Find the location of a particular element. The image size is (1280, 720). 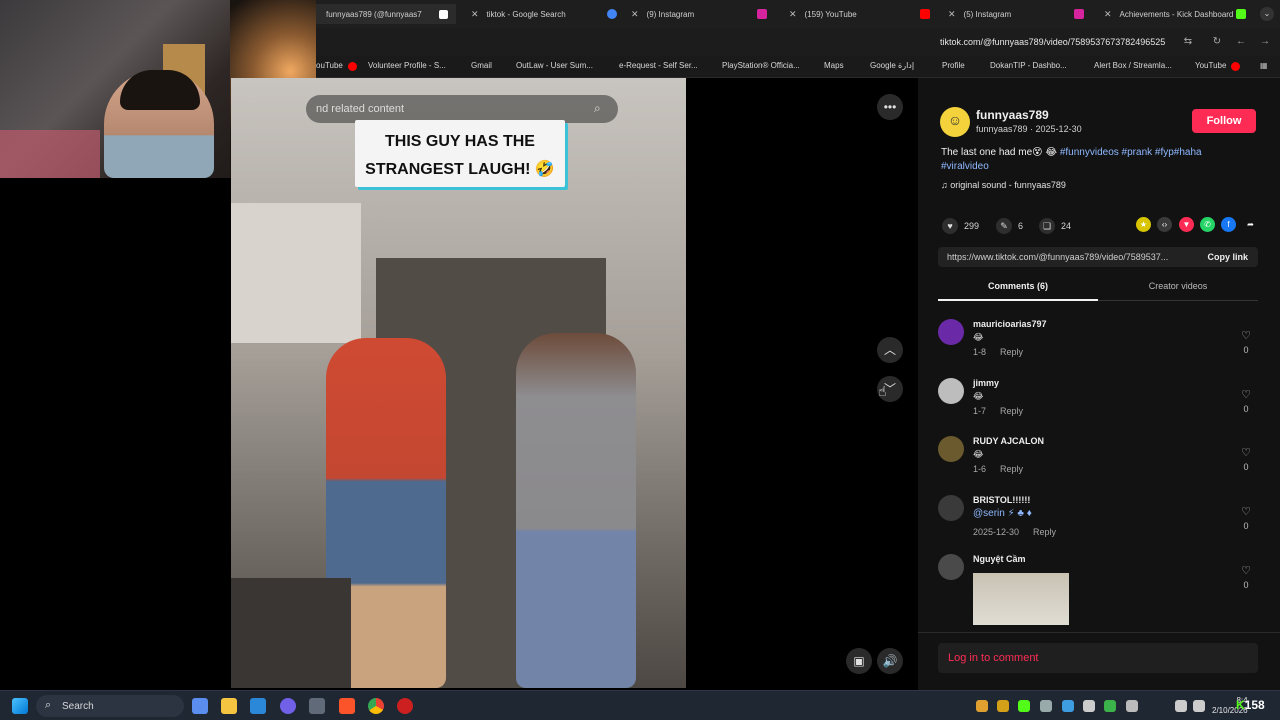

forward-icon: → is located at coordinates (1265, 42).